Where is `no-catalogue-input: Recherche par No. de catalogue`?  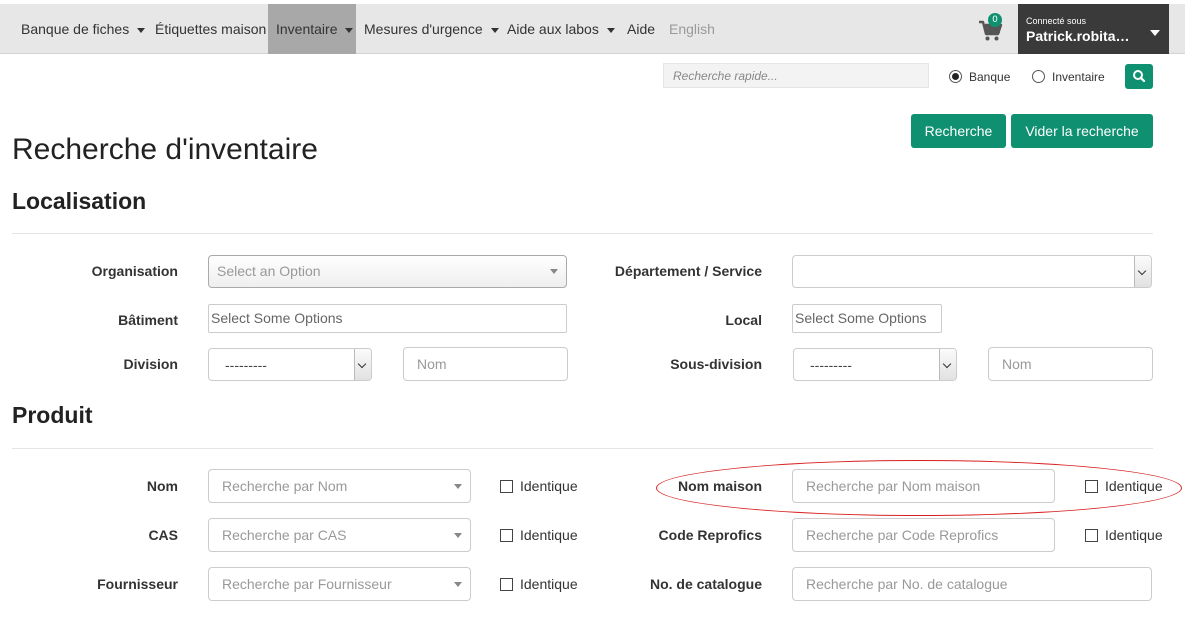
no-catalogue-input: Recherche par No. de catalogue is located at coordinates (972, 584).